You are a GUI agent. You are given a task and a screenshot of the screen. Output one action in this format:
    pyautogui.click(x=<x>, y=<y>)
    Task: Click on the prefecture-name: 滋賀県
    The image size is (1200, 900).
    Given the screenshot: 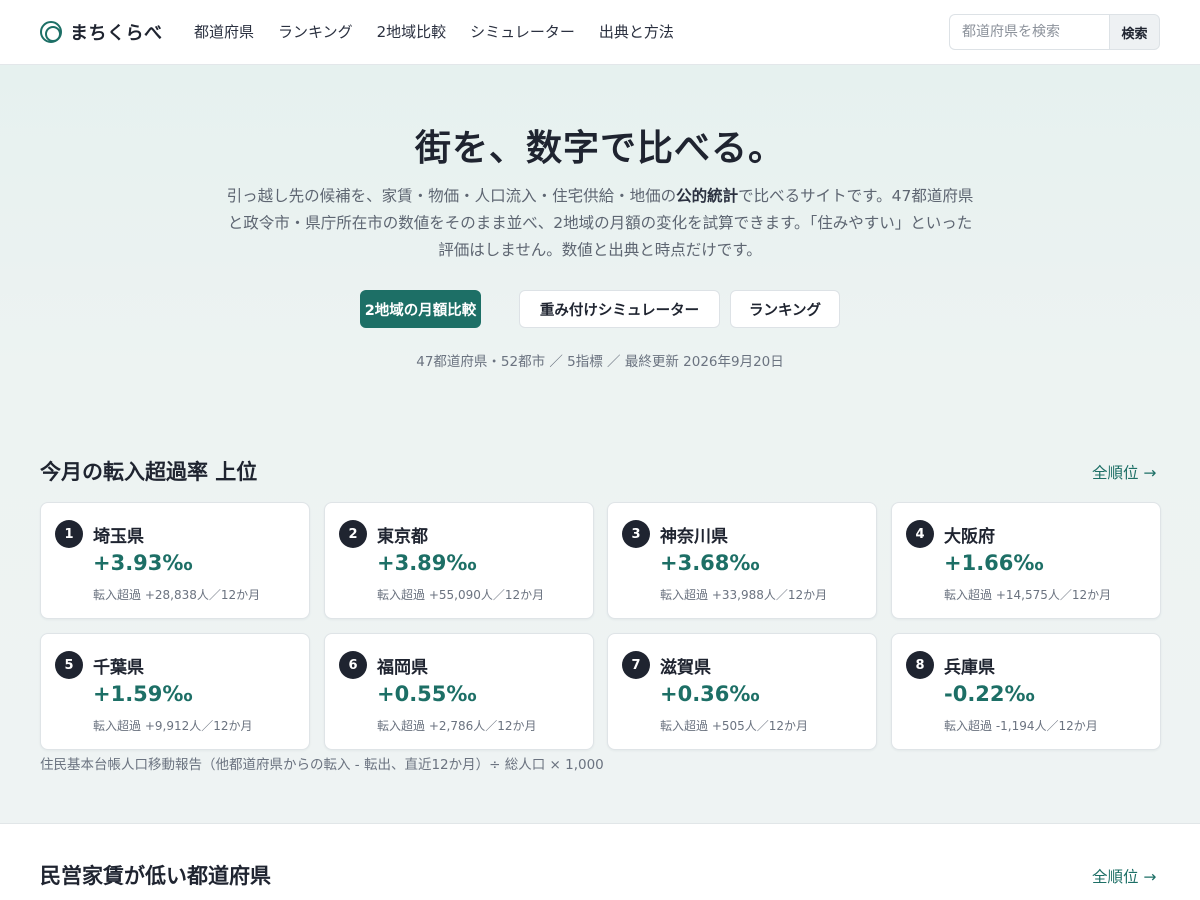 What is the action you would take?
    pyautogui.click(x=685, y=668)
    